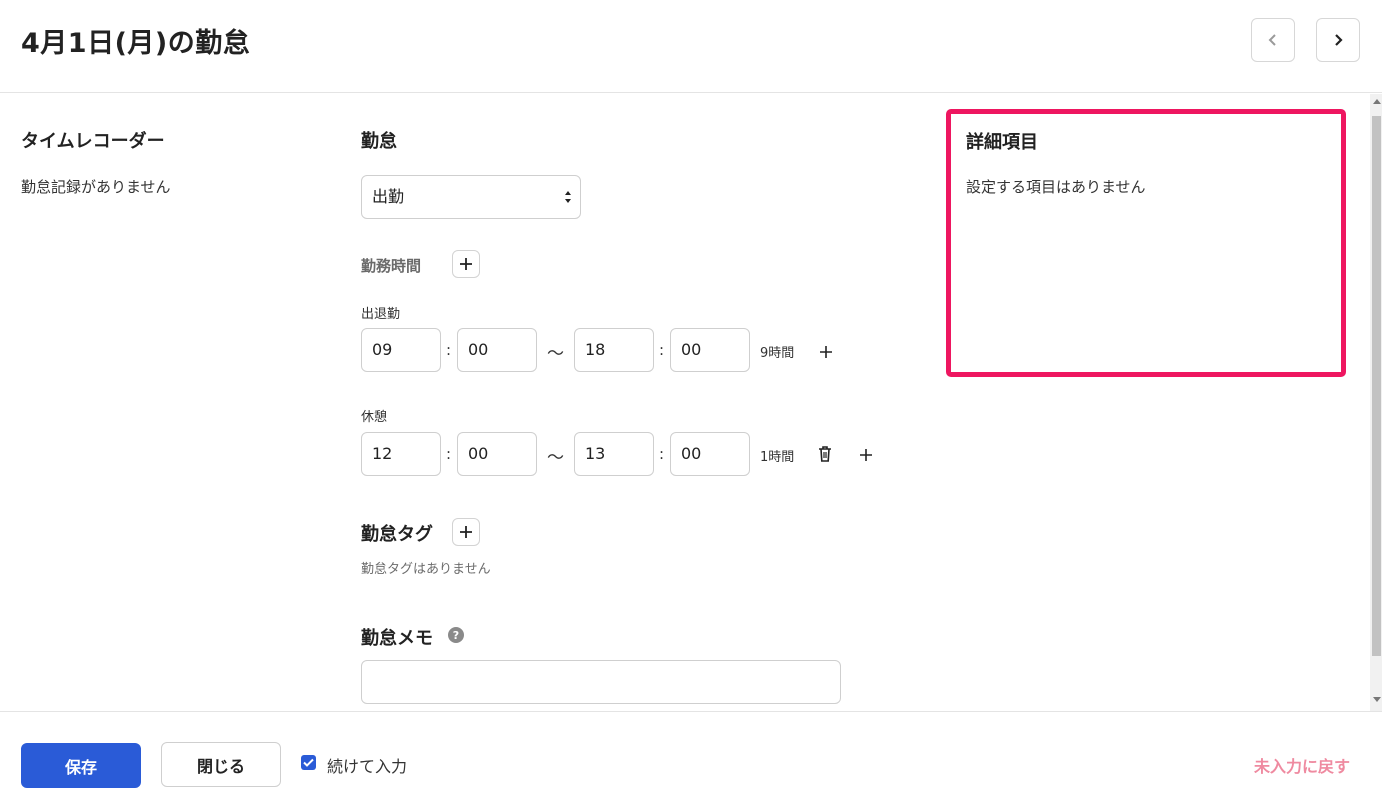 The image size is (1382, 808). What do you see at coordinates (777, 353) in the screenshot?
I see `clock-duration: 9時間` at bounding box center [777, 353].